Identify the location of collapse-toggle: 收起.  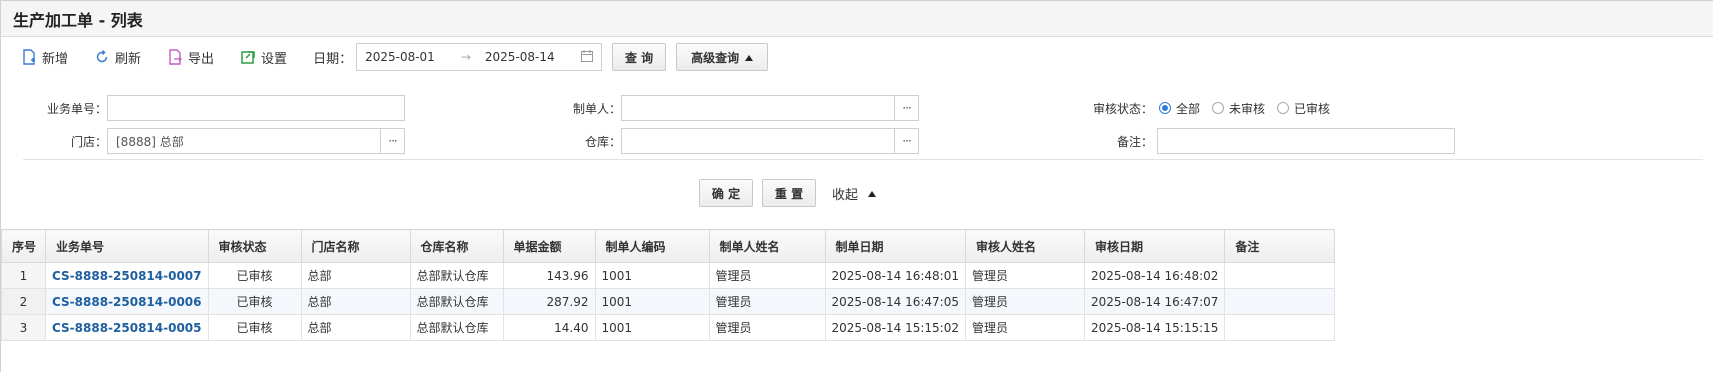
(854, 193).